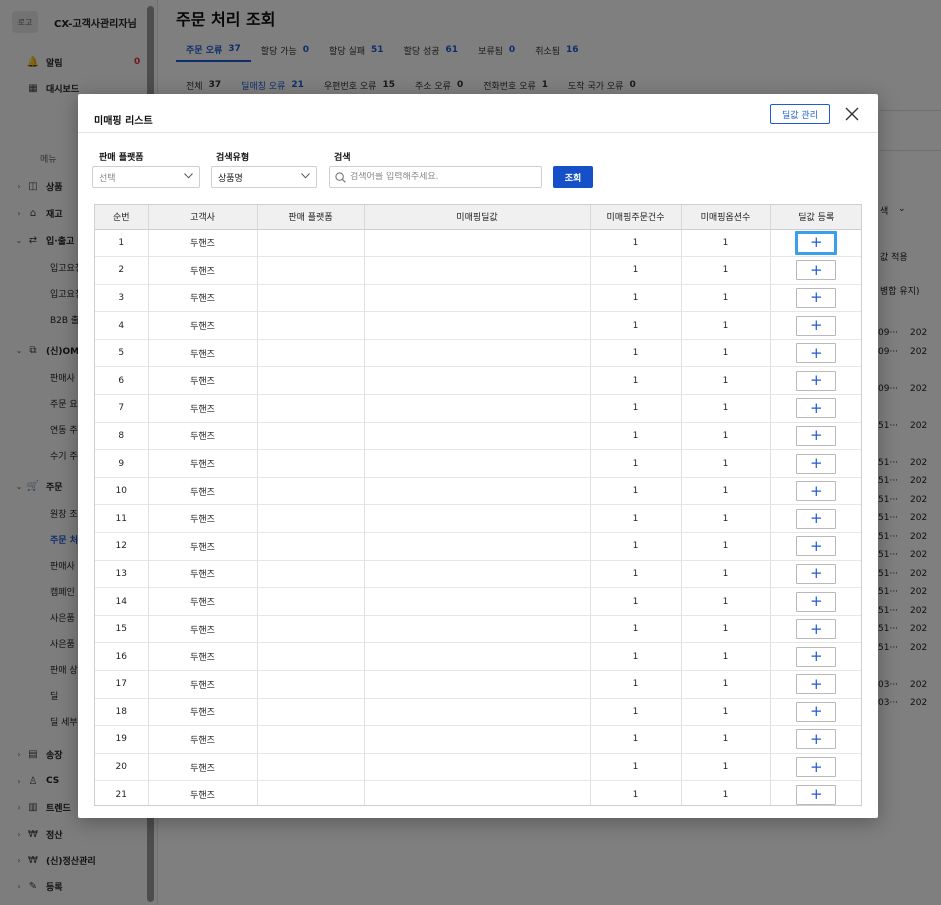  I want to click on cell-no: 21, so click(122, 792).